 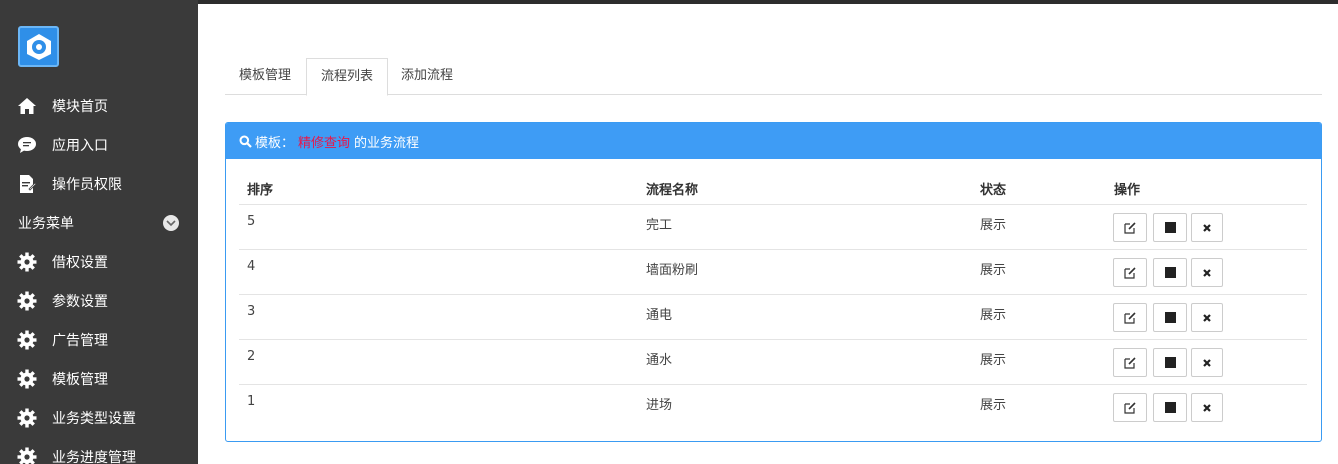 I want to click on template-name: 精修查询, so click(x=324, y=143).